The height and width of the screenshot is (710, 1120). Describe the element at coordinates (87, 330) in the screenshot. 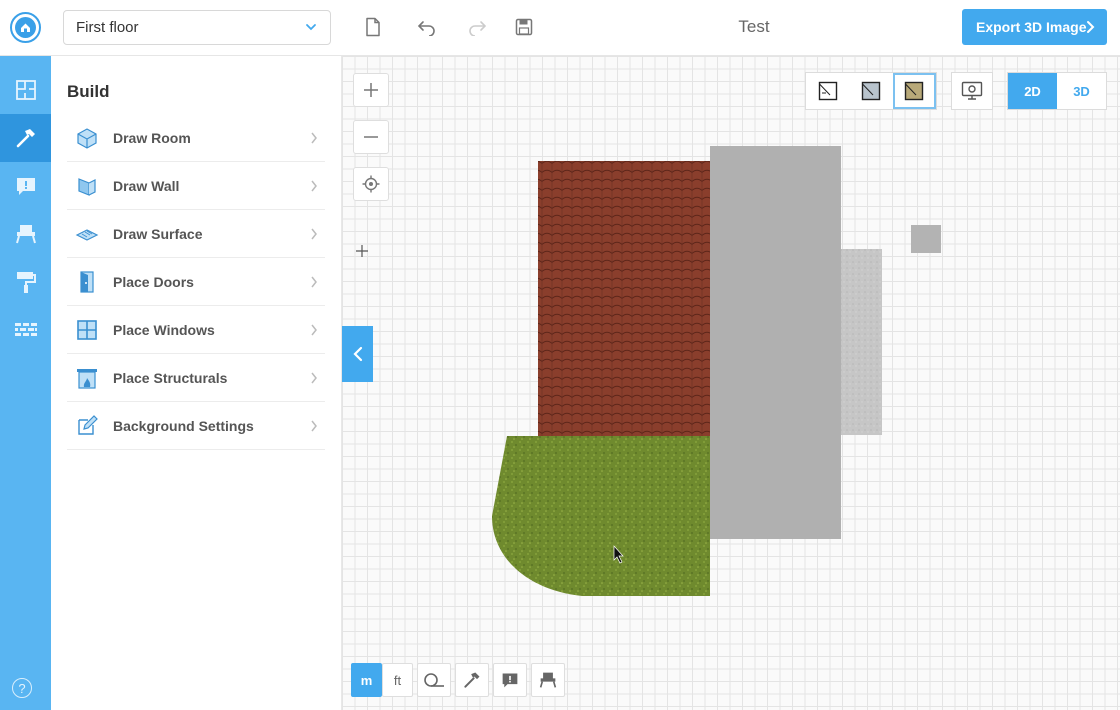

I see `window-icon` at that location.